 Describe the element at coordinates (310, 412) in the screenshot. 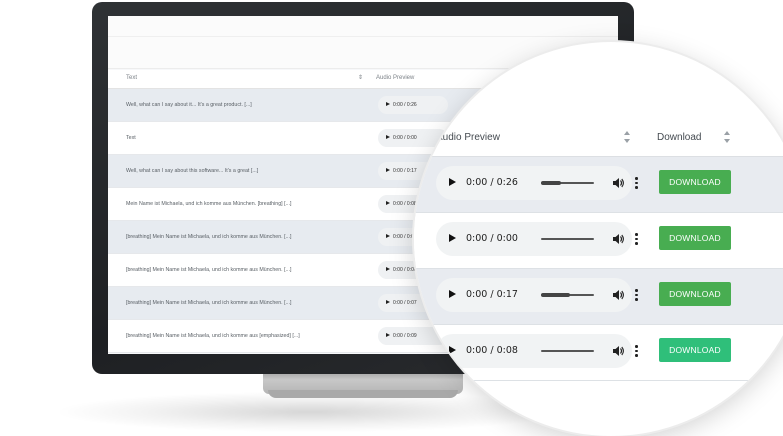

I see `floor-shadow` at that location.